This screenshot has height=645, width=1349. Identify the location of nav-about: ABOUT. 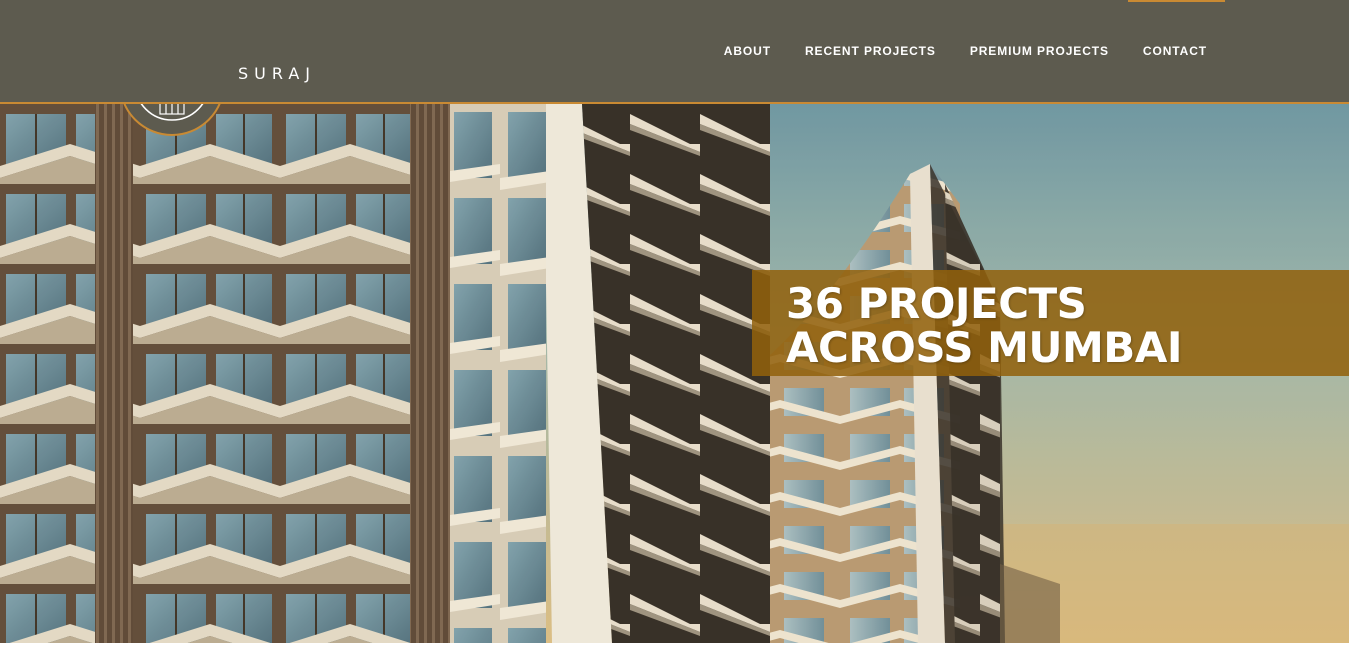
(747, 51).